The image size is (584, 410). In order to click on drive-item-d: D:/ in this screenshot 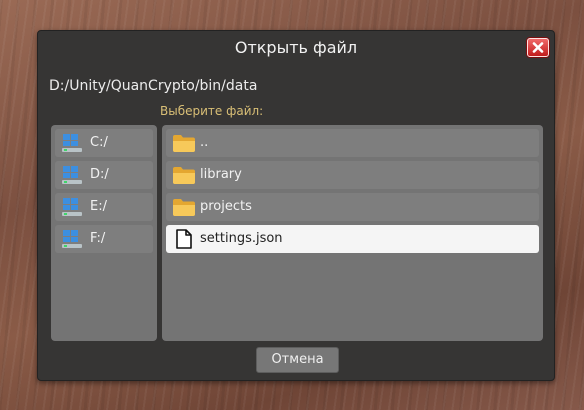, I will do `click(104, 175)`.